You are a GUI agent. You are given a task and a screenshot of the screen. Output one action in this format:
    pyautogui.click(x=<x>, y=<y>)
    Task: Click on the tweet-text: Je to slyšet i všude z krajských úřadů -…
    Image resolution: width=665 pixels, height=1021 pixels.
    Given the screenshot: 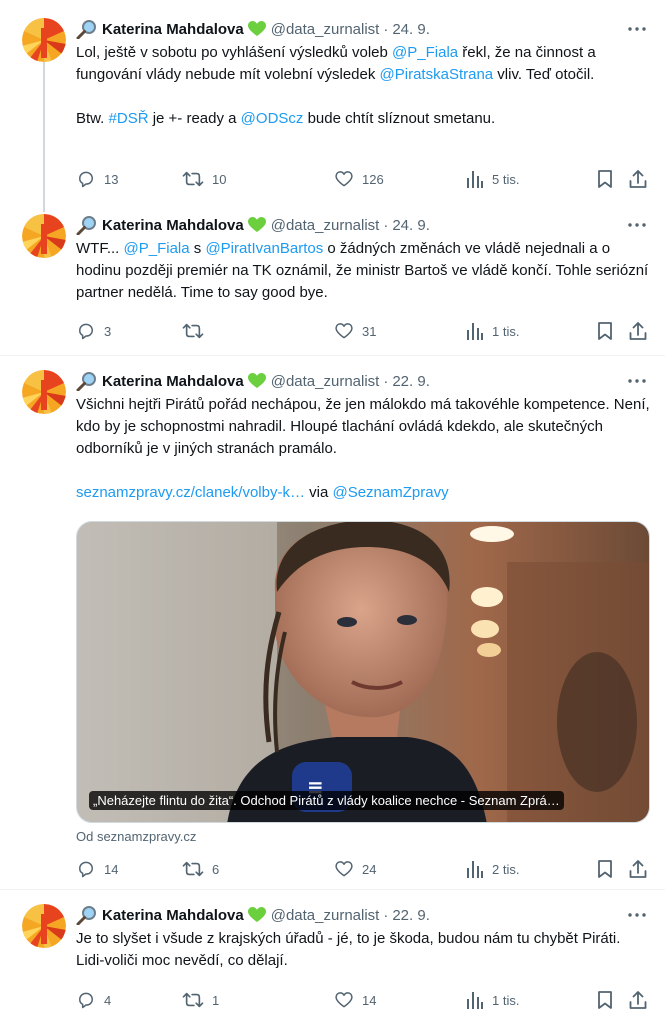 What is the action you would take?
    pyautogui.click(x=363, y=950)
    